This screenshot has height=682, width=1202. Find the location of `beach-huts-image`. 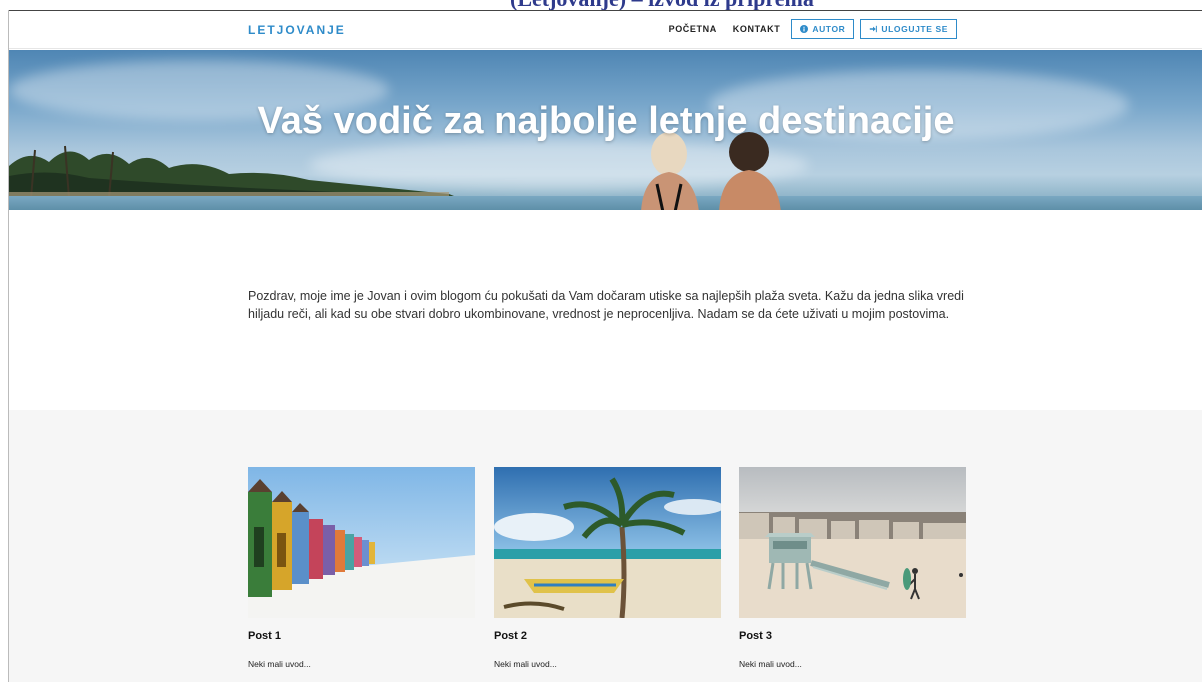

beach-huts-image is located at coordinates (361, 542).